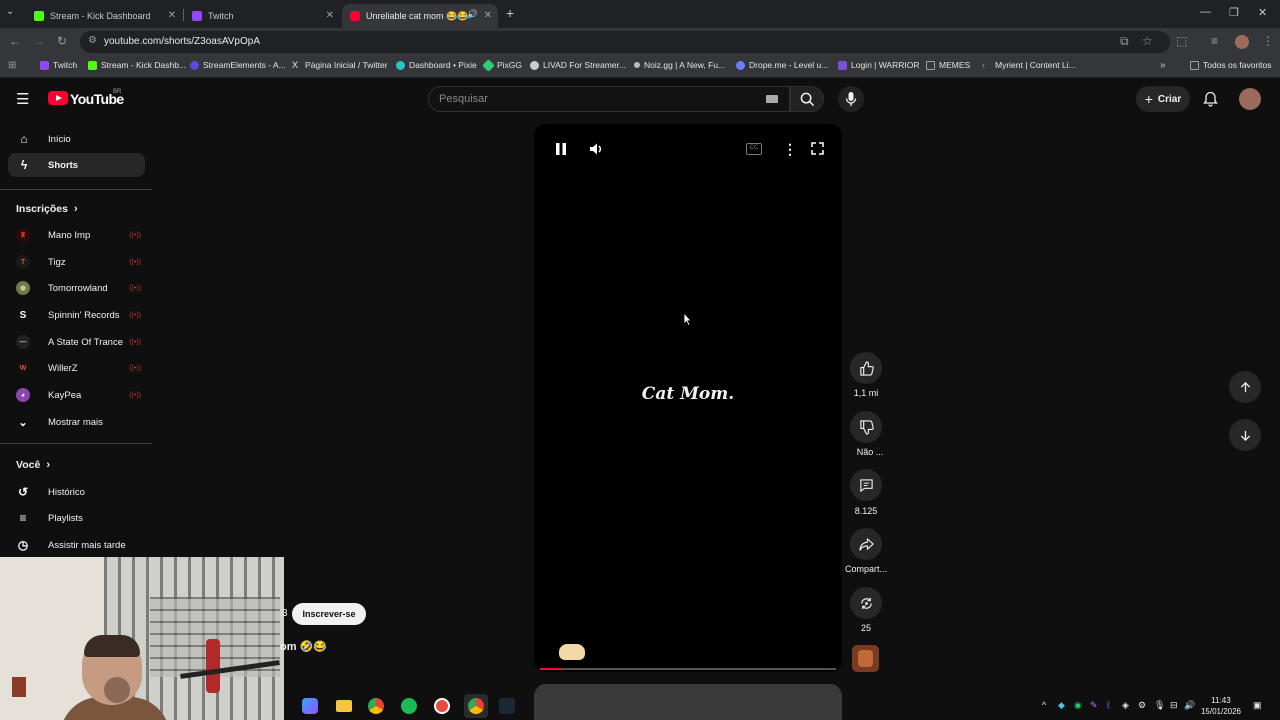 Image resolution: width=1280 pixels, height=720 pixels. Describe the element at coordinates (817, 148) in the screenshot. I see `expand-glyph` at that location.